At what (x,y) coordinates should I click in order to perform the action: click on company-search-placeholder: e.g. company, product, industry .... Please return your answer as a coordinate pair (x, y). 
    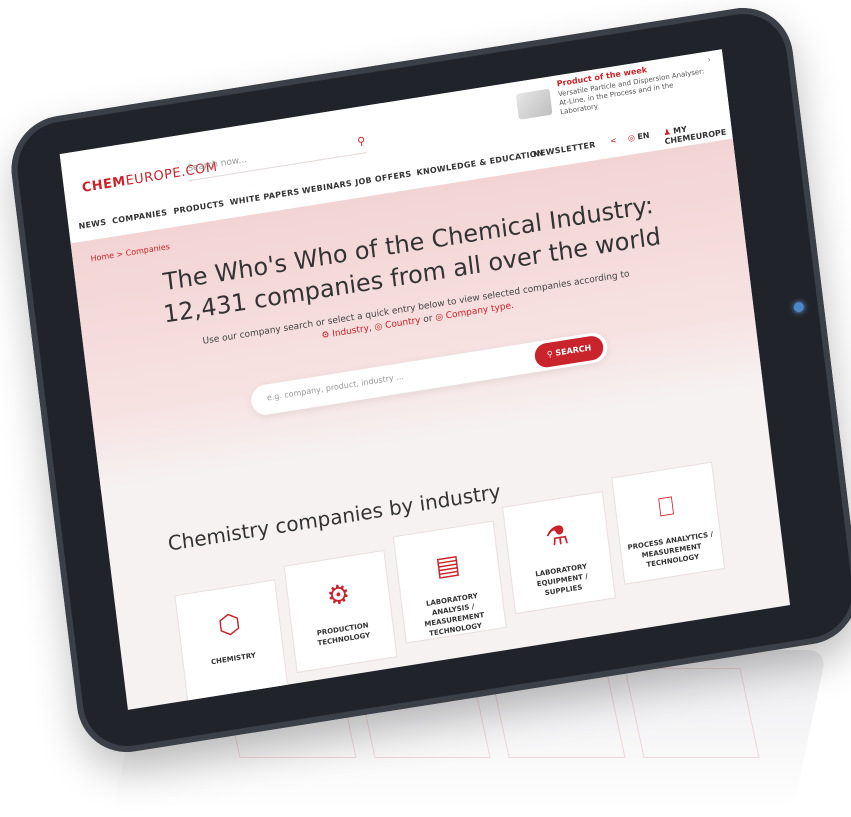
    Looking at the image, I should click on (335, 387).